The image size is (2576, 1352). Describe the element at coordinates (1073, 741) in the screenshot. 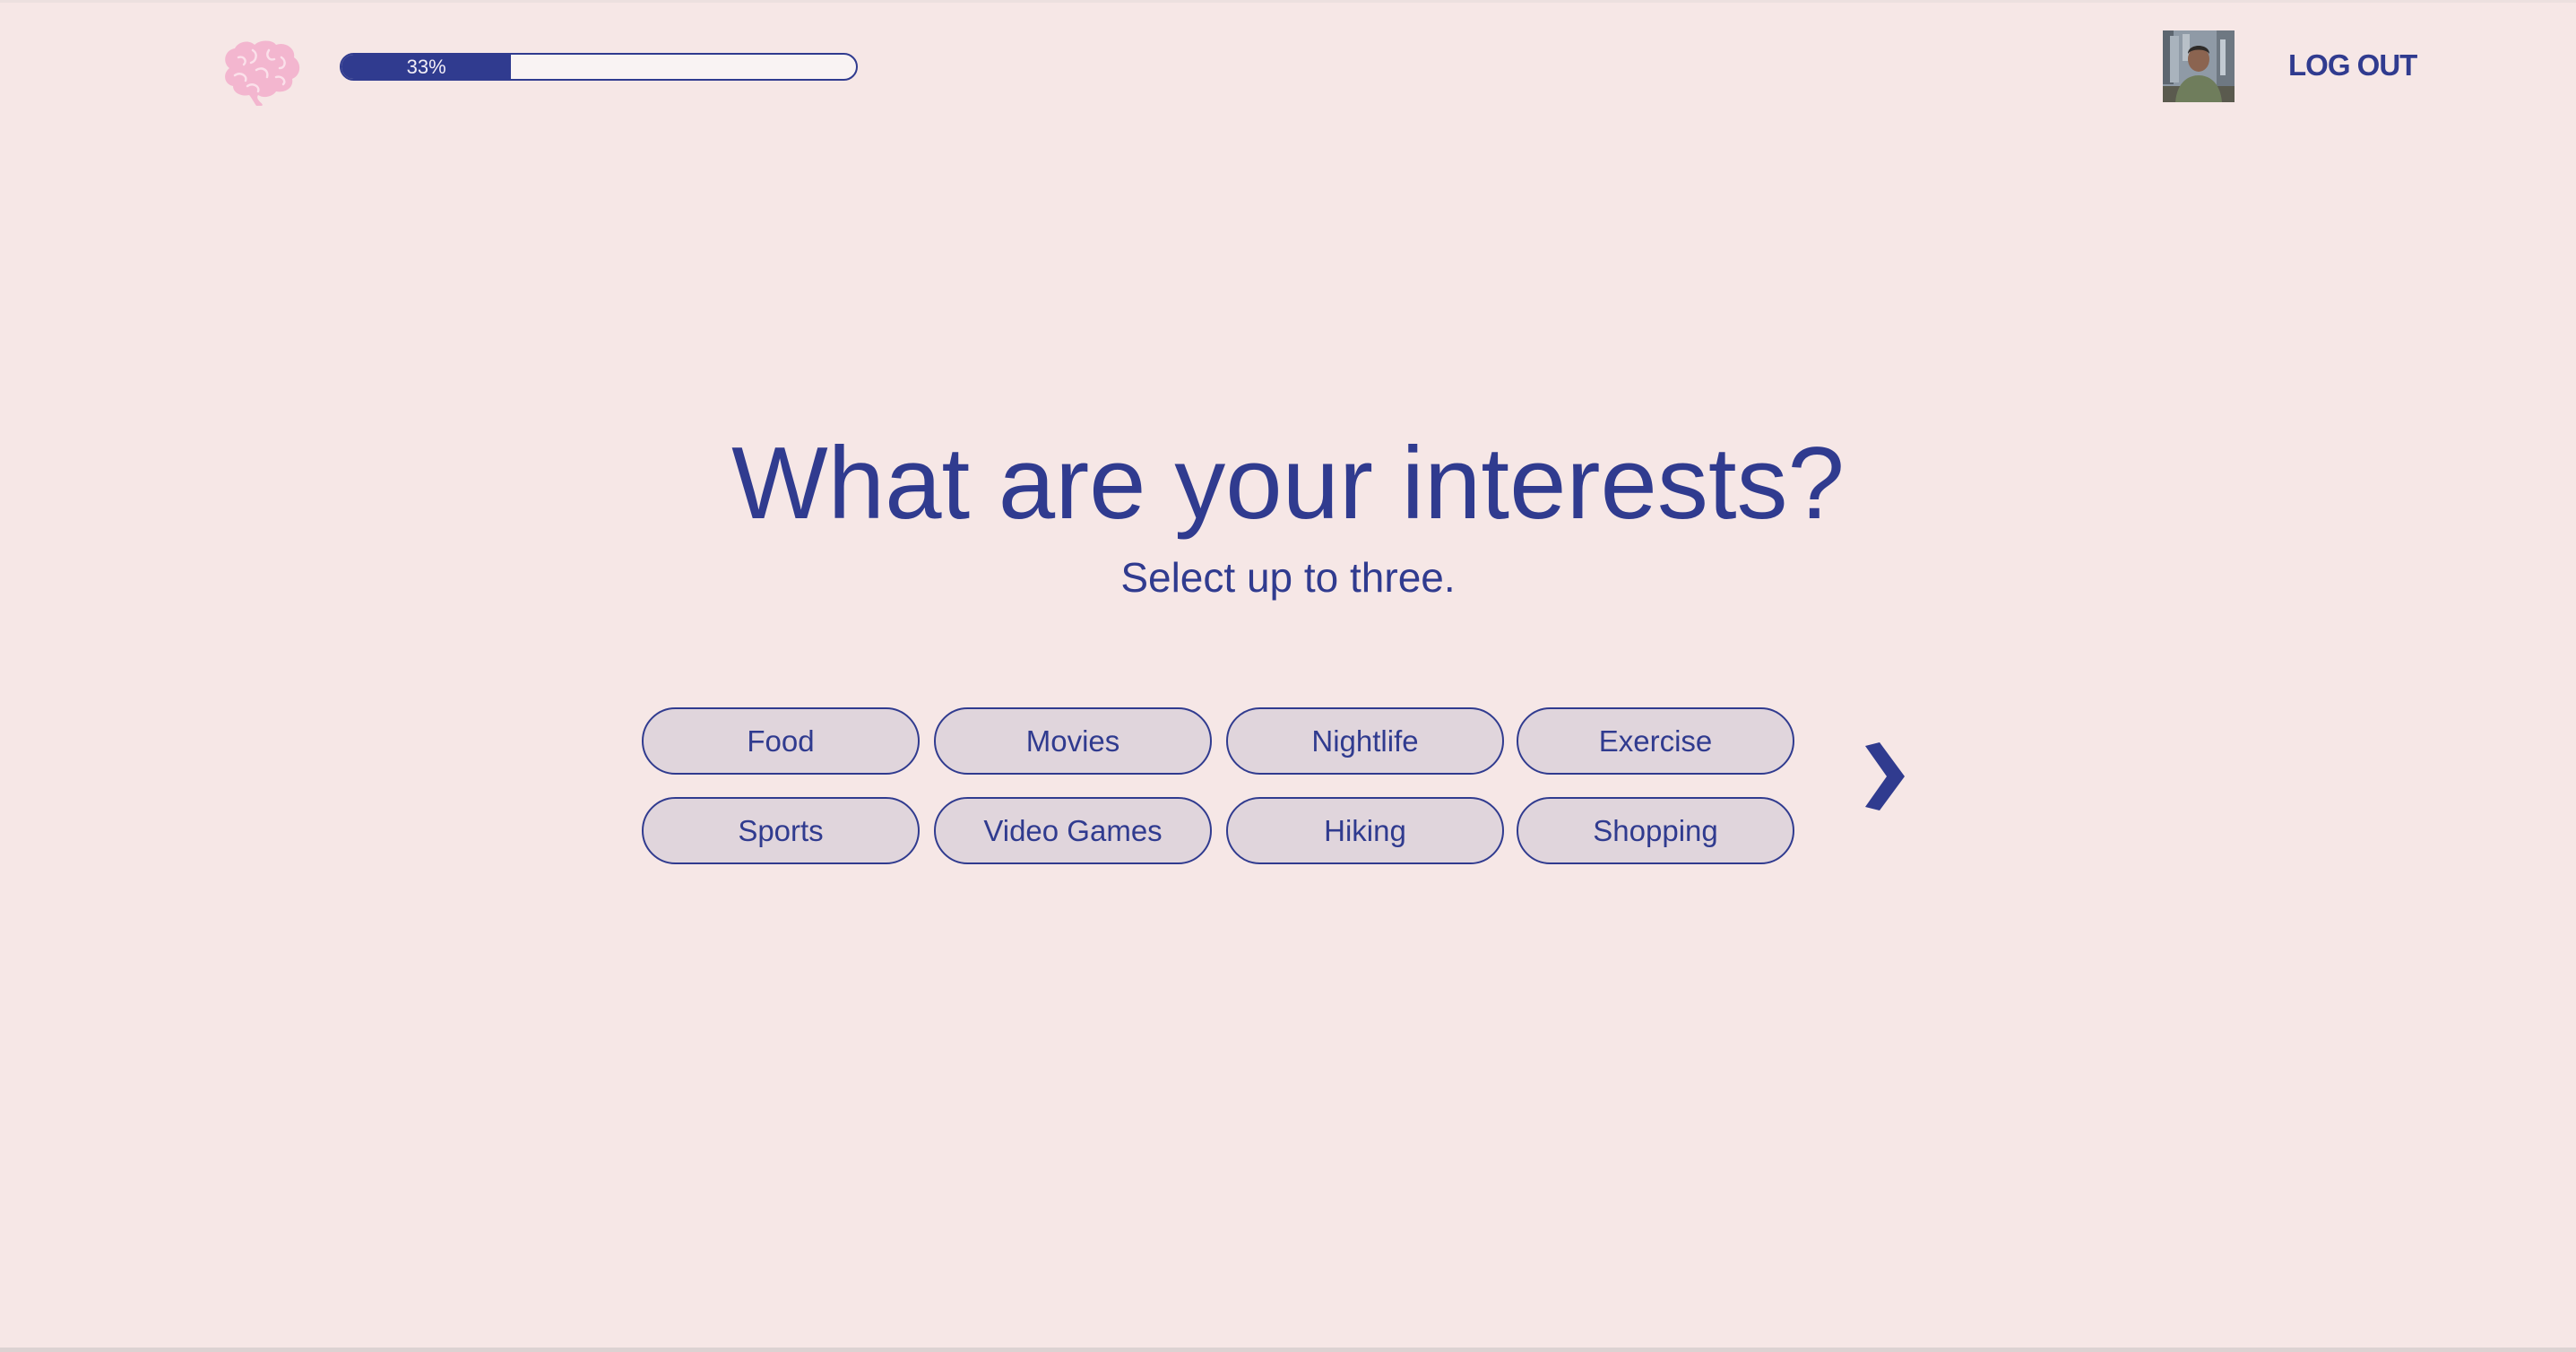

I see `interest-chip-movies: Movies` at that location.